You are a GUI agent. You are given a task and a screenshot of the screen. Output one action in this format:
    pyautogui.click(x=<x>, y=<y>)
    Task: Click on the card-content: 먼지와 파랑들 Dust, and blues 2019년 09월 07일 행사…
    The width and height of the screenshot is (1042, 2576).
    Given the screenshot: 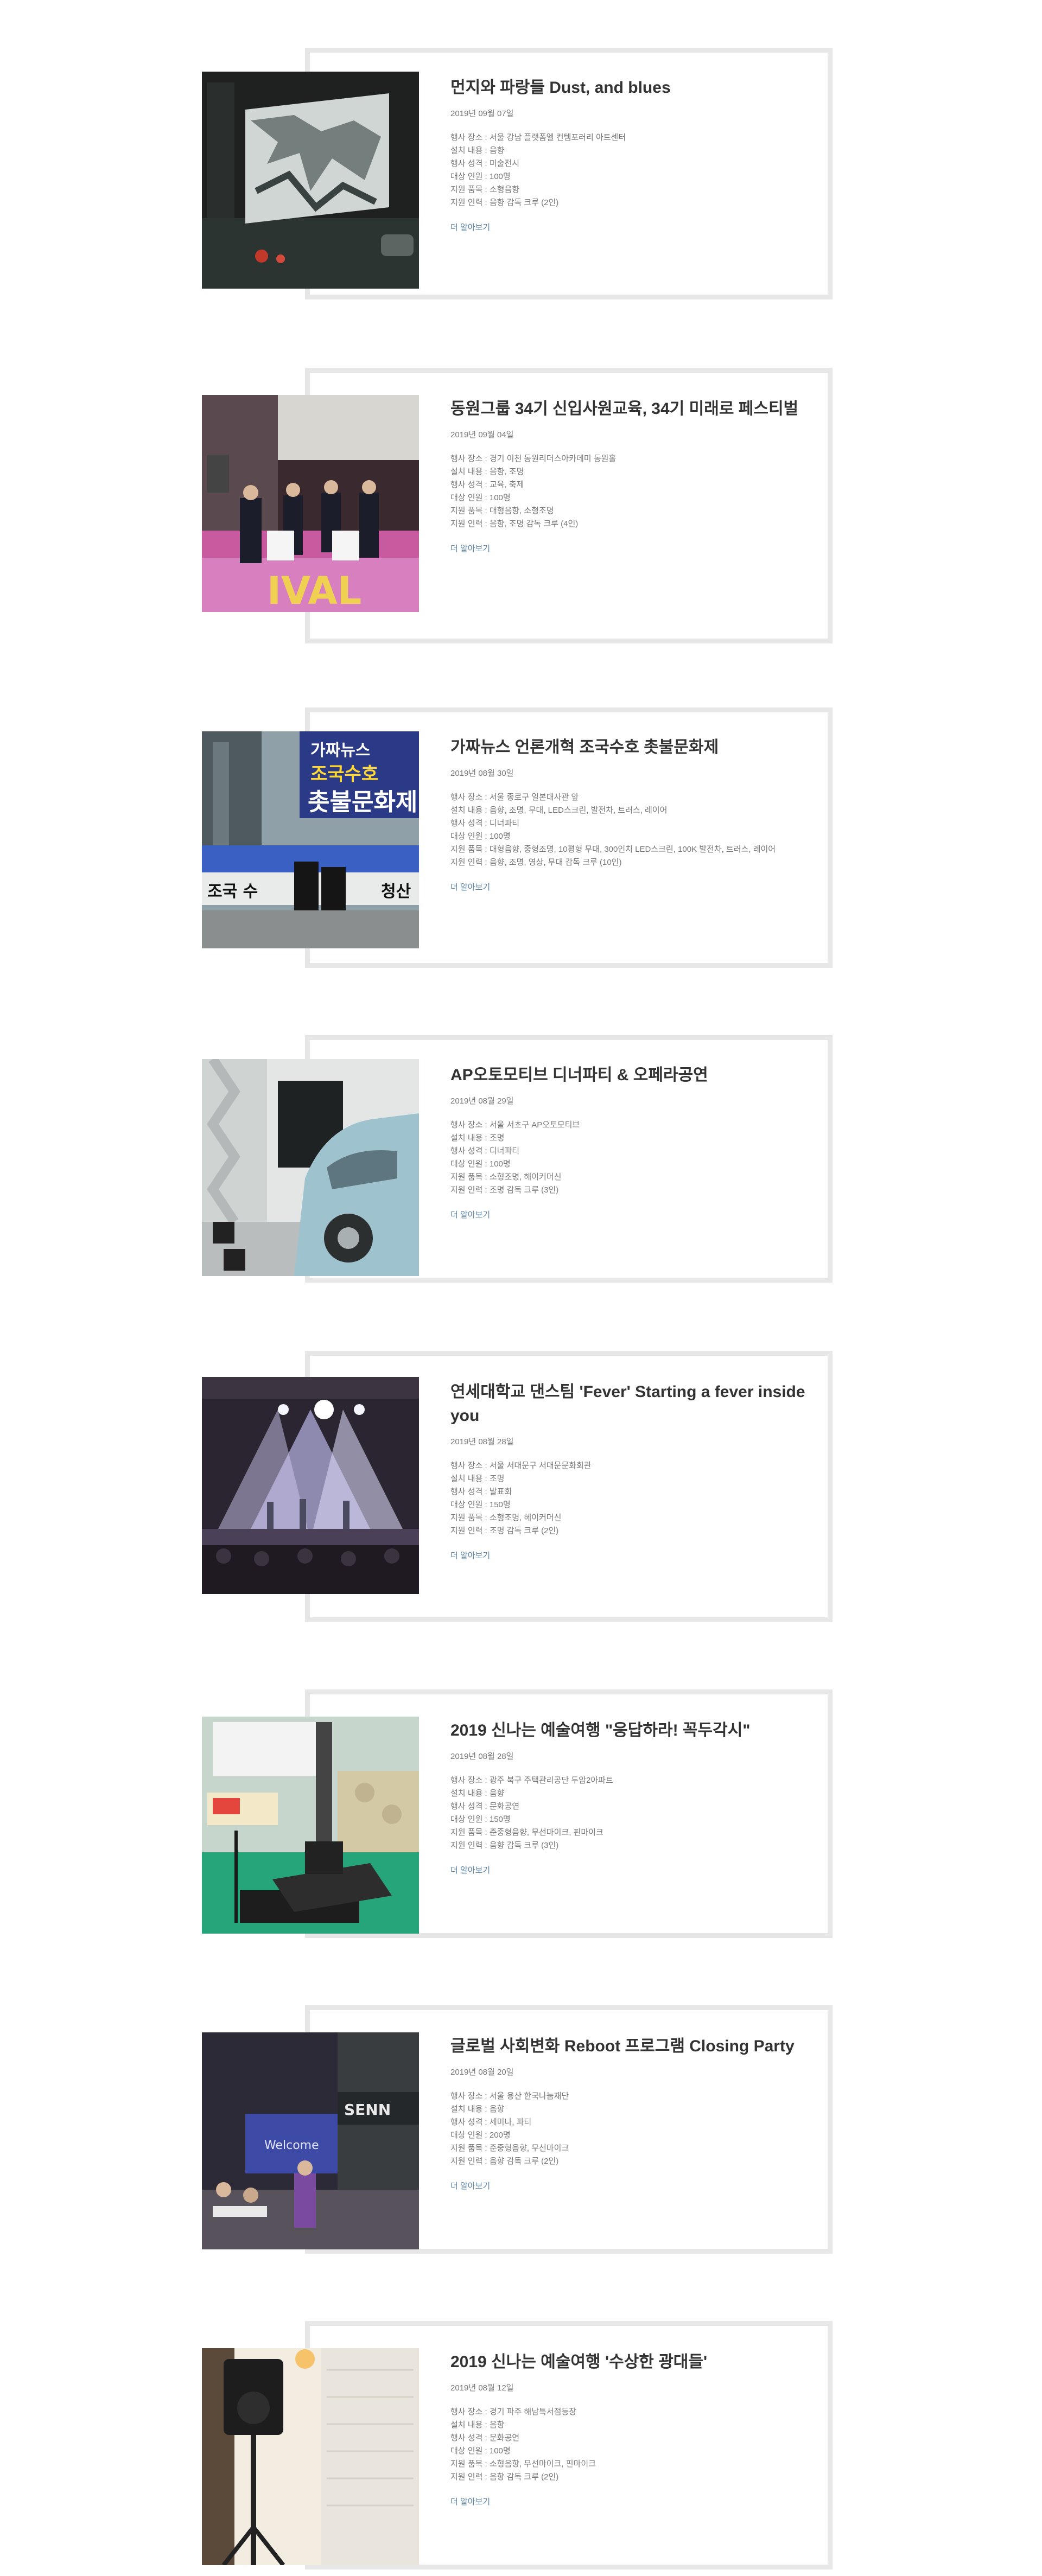 What is the action you would take?
    pyautogui.click(x=629, y=154)
    